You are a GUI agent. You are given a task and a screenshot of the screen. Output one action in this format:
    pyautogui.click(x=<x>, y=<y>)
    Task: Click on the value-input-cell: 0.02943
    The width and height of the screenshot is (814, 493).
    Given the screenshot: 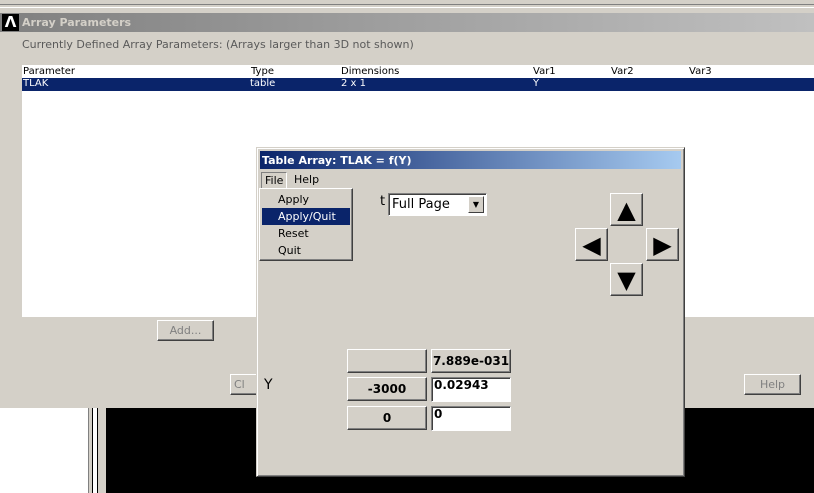 What is the action you would take?
    pyautogui.click(x=471, y=389)
    